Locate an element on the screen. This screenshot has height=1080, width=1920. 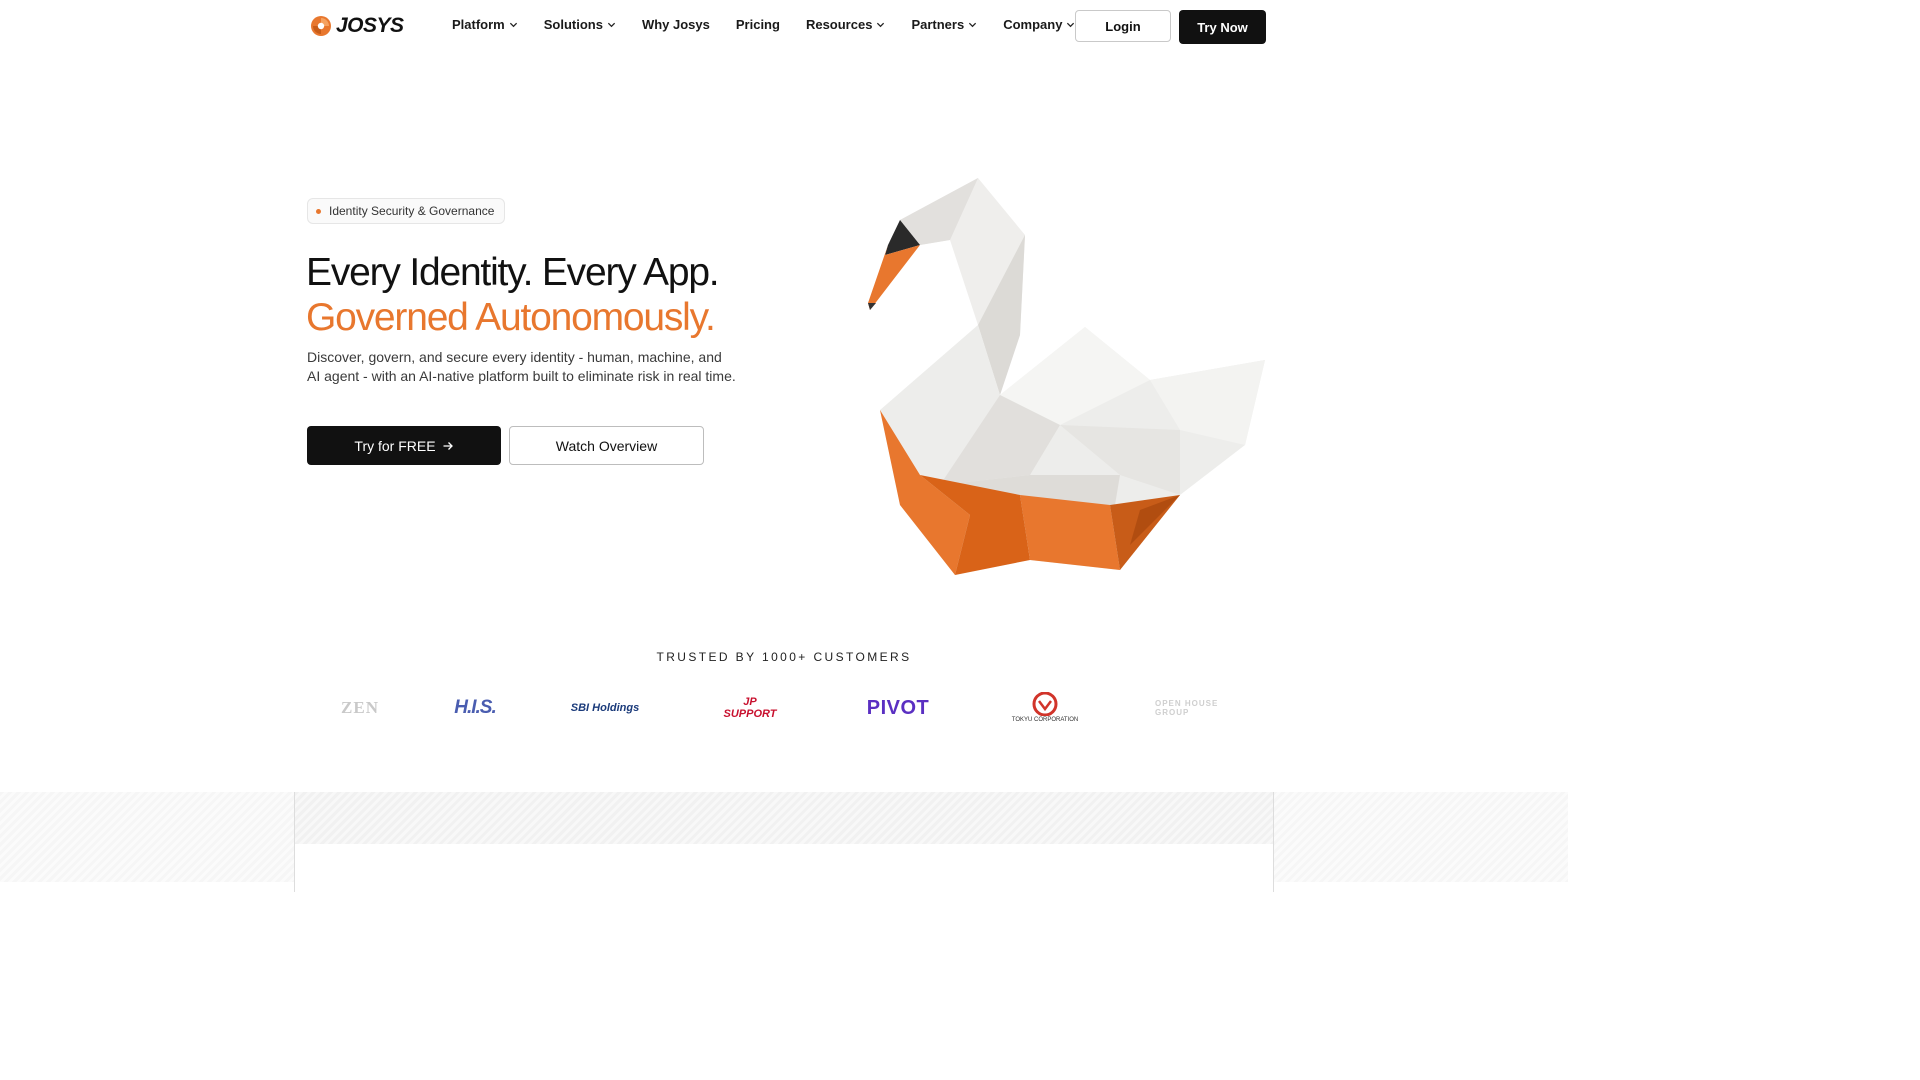
customer-logo-sbi: SBI Holdings is located at coordinates (605, 708).